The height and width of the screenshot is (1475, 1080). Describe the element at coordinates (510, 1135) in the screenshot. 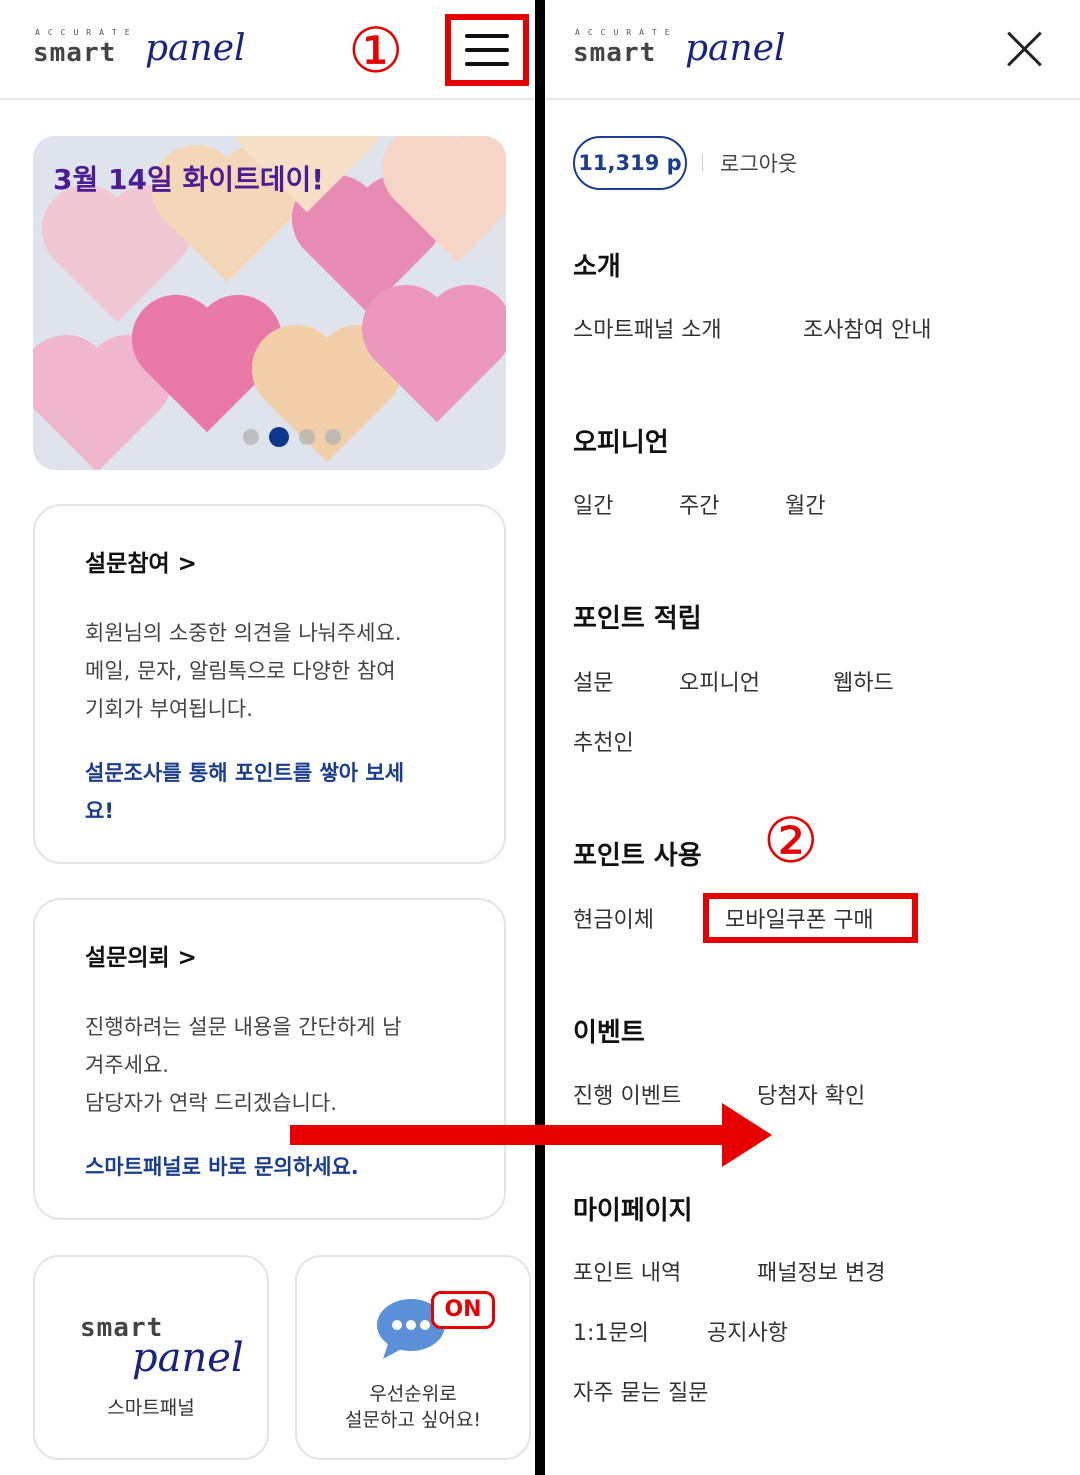

I see `annotation-arrow` at that location.